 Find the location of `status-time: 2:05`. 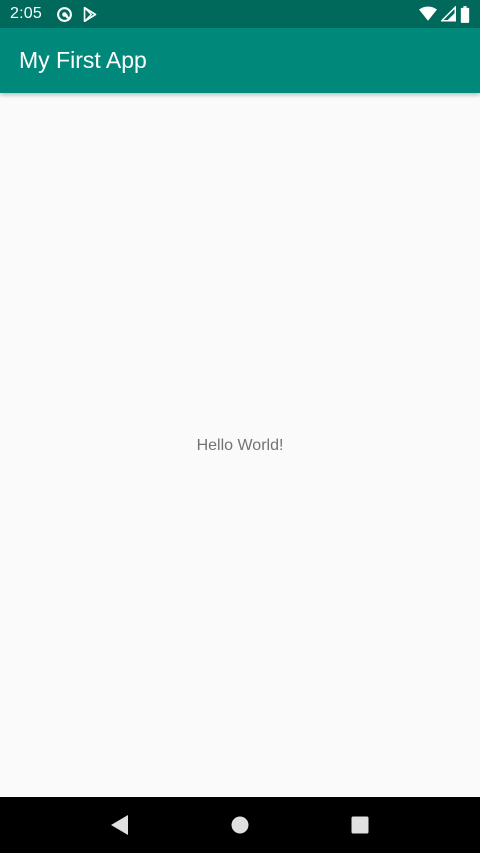

status-time: 2:05 is located at coordinates (26, 13).